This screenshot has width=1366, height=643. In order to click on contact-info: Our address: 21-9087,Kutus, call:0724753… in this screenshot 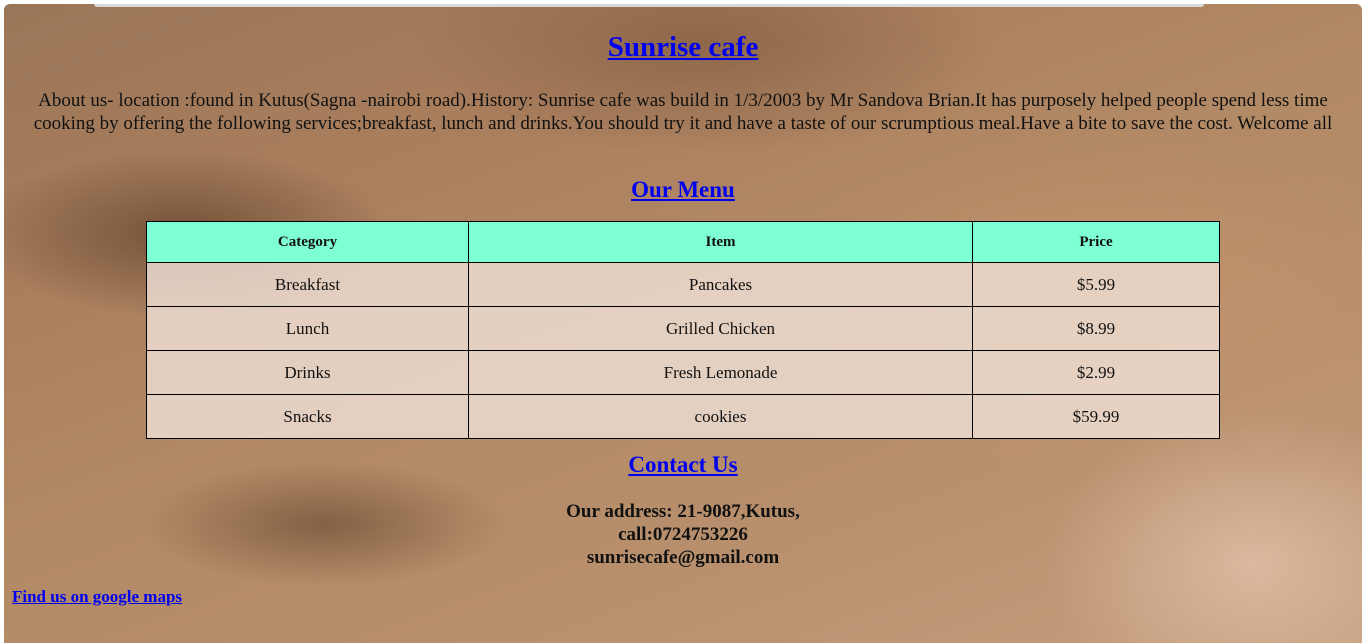, I will do `click(683, 534)`.